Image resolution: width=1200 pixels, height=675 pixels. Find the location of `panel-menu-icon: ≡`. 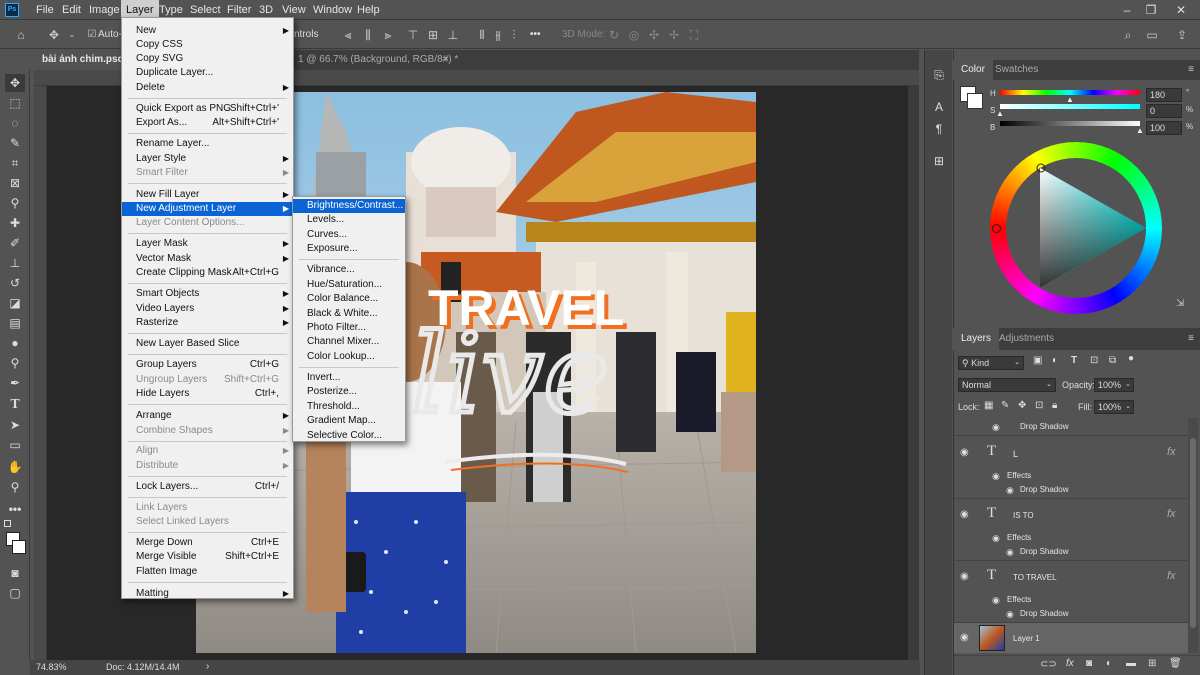

panel-menu-icon: ≡ is located at coordinates (1191, 69).